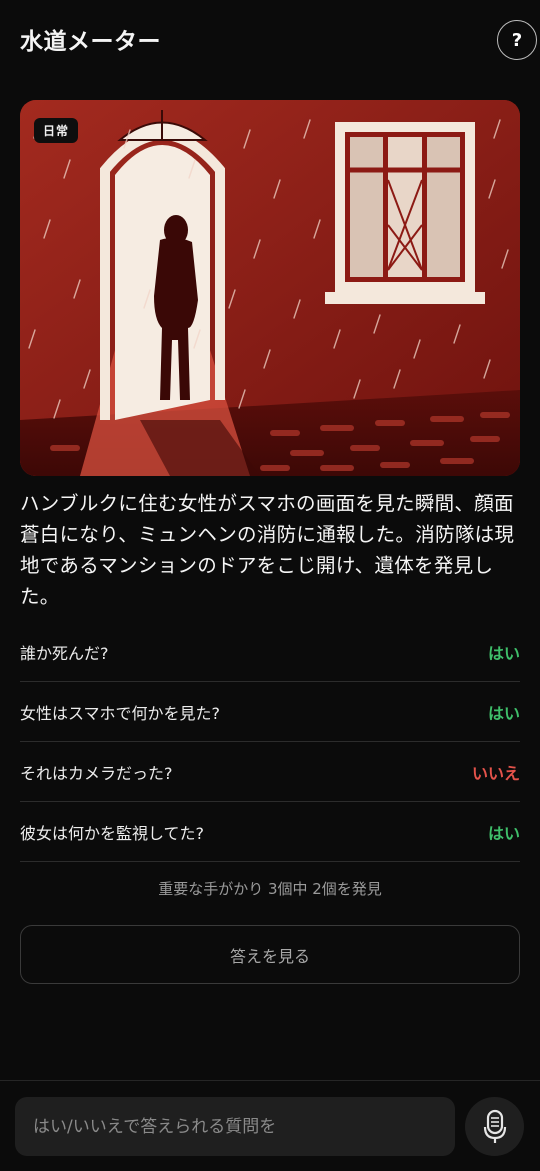 The height and width of the screenshot is (1171, 540). I want to click on microphone-icon, so click(494, 1126).